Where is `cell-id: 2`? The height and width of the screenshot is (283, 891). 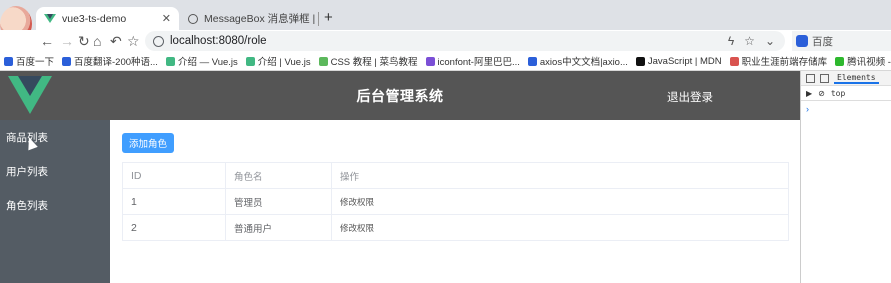 cell-id: 2 is located at coordinates (174, 227).